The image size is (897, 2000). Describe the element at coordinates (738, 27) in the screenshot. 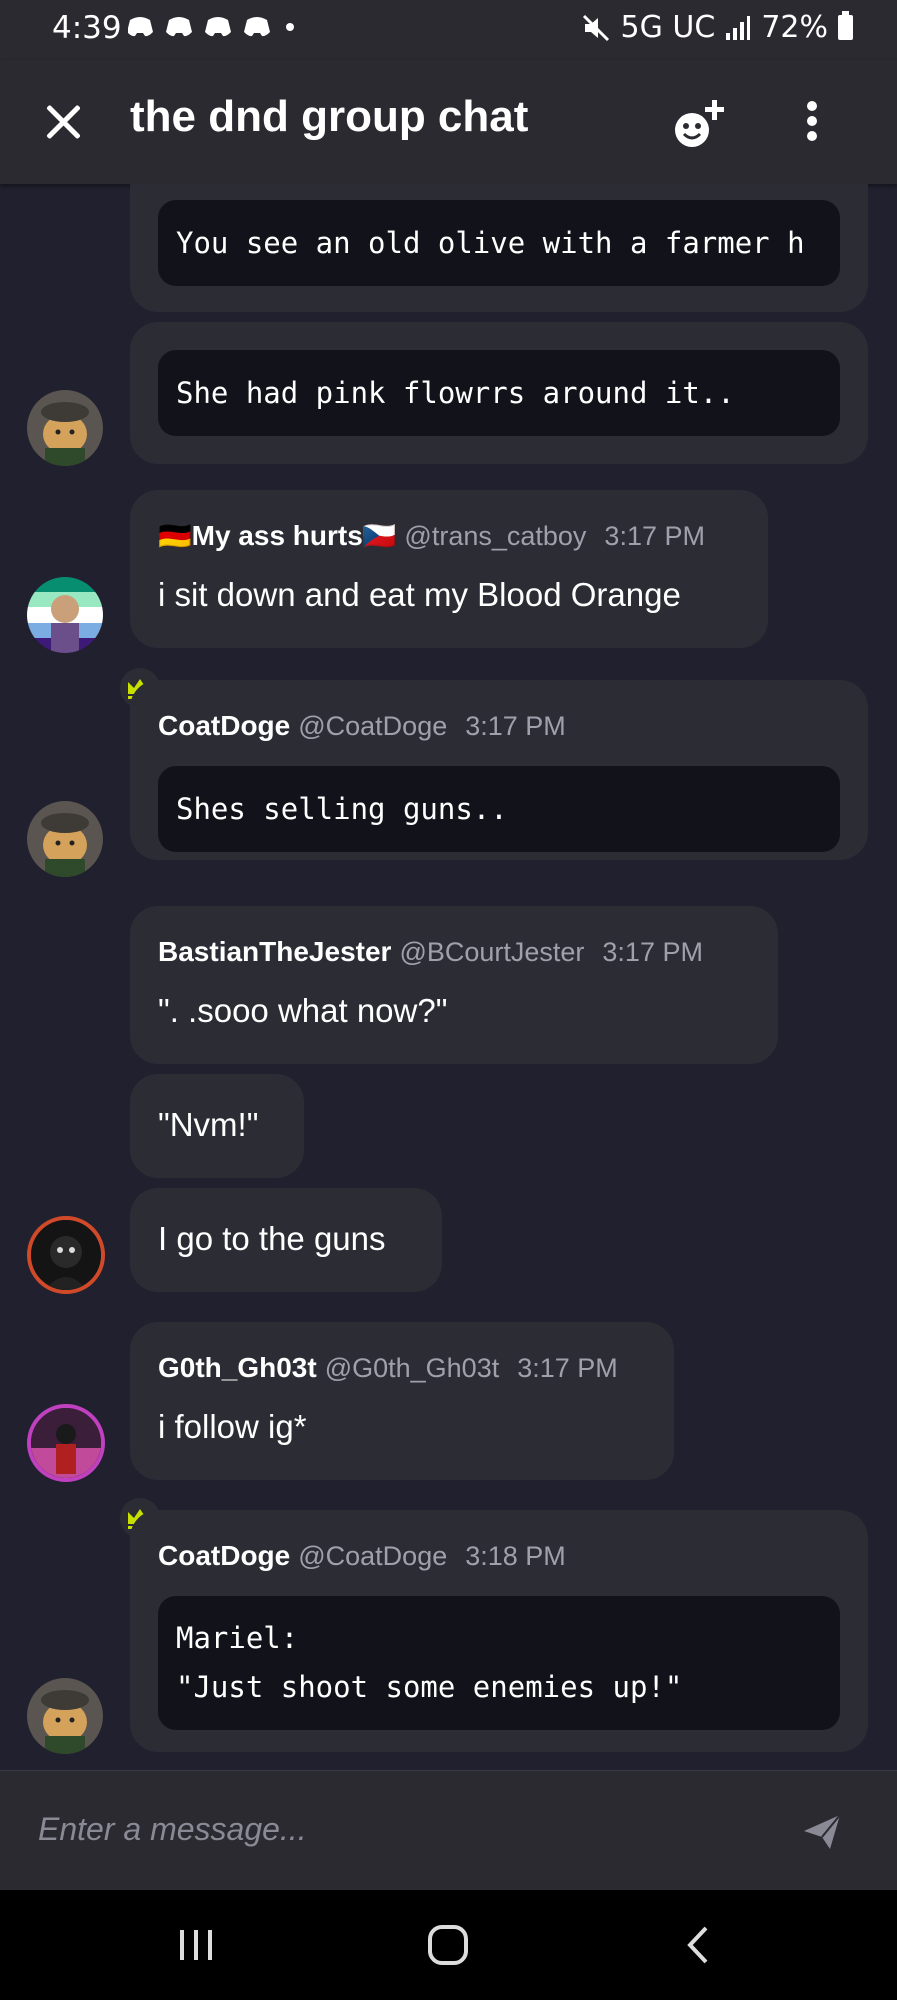

I see `signal-icon` at that location.